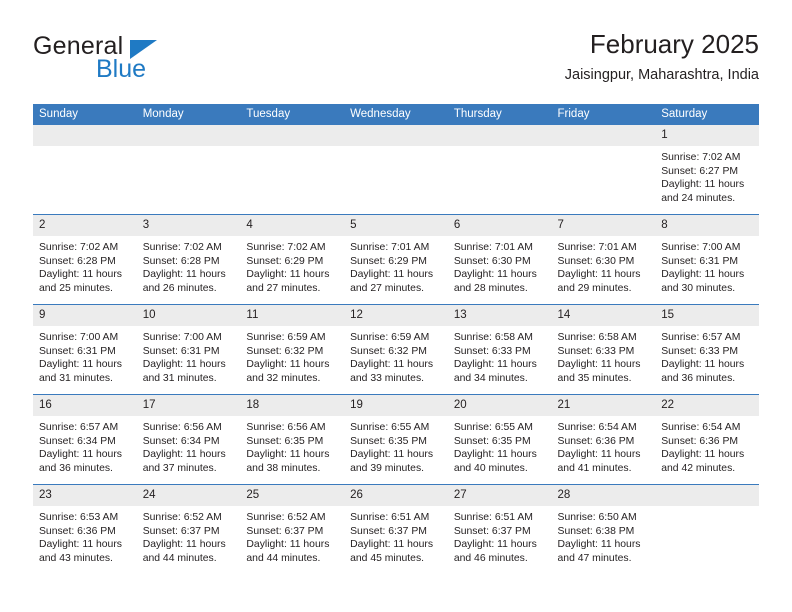 The image size is (792, 612). Describe the element at coordinates (390, 337) in the screenshot. I see `sunrise-text: Sunrise: 6:59 AM` at that location.